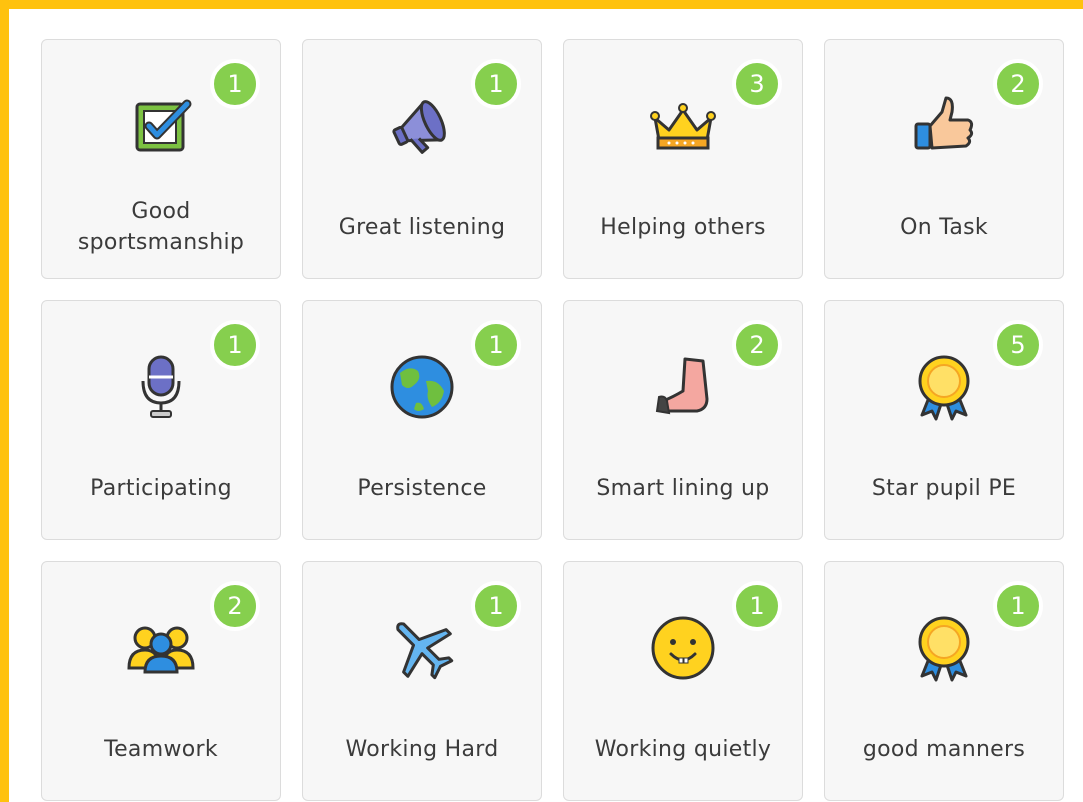 The width and height of the screenshot is (1083, 802). I want to click on globe-icon, so click(422, 387).